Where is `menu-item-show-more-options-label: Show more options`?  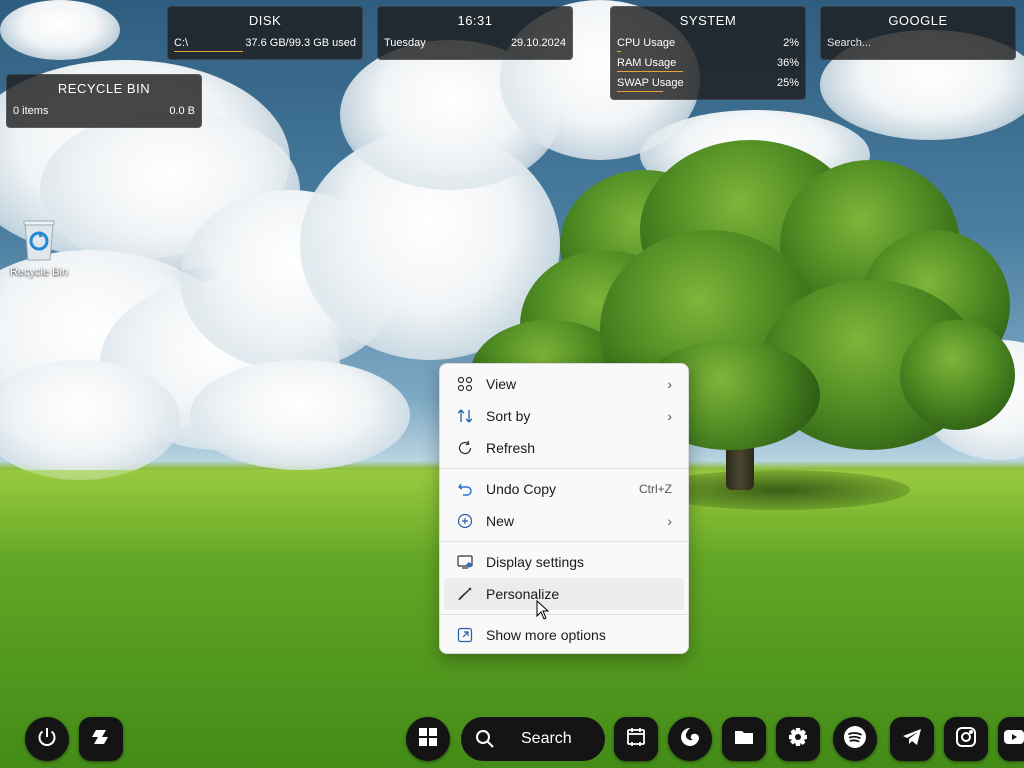 menu-item-show-more-options-label: Show more options is located at coordinates (546, 635).